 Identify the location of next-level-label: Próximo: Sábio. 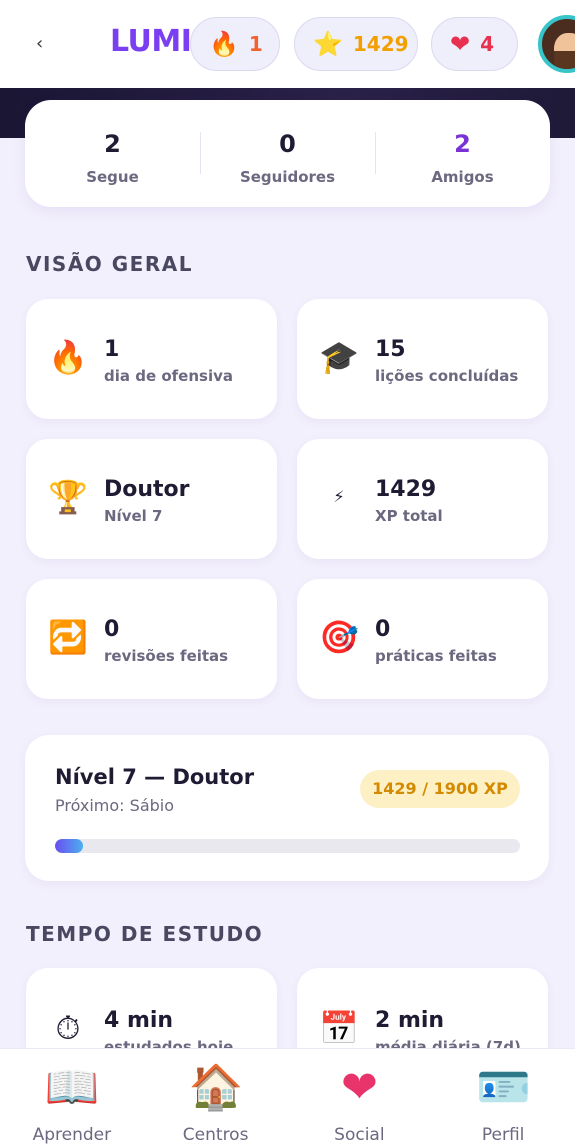
(115, 805).